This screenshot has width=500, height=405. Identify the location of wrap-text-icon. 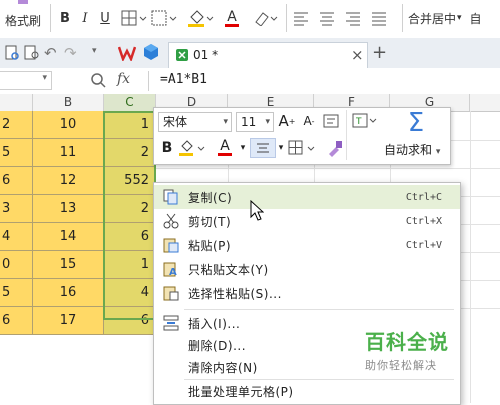
(331, 121).